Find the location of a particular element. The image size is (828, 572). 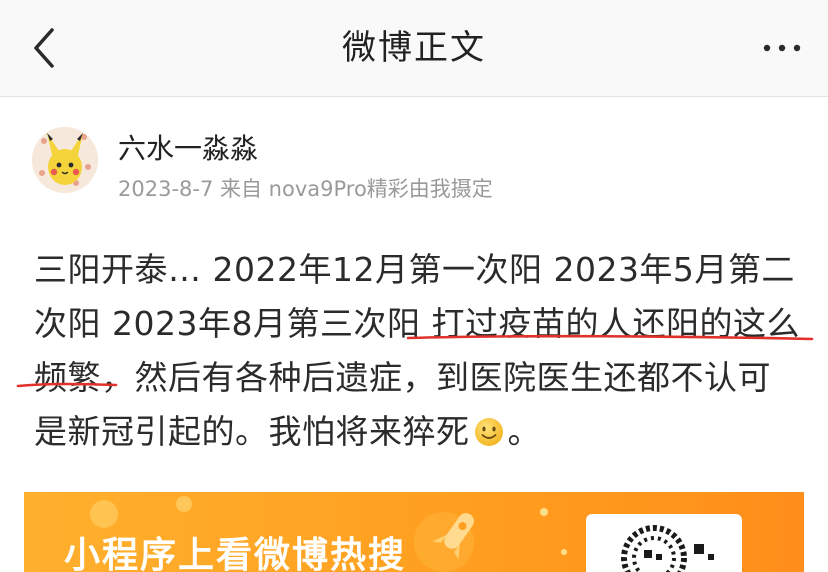

mini-program-banner: 小程序上看微博热搜 is located at coordinates (414, 532).